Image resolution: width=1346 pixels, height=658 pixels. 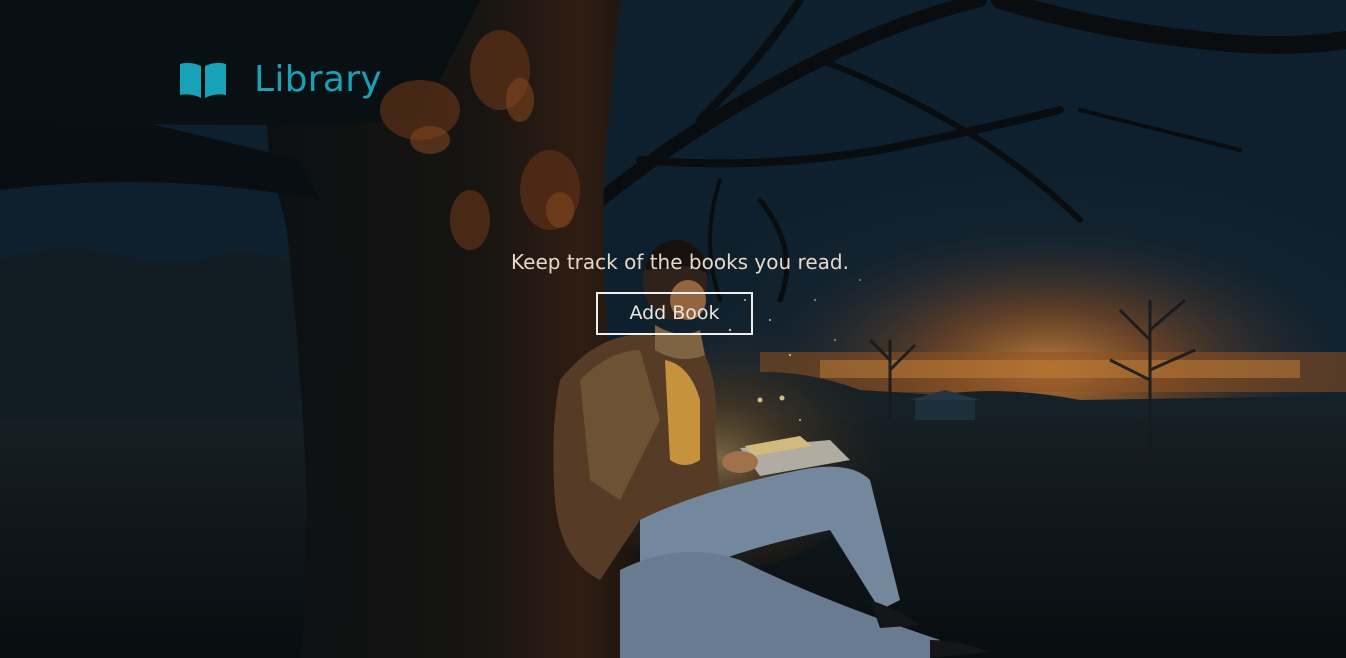 What do you see at coordinates (674, 313) in the screenshot?
I see `add-book-button: Add Book` at bounding box center [674, 313].